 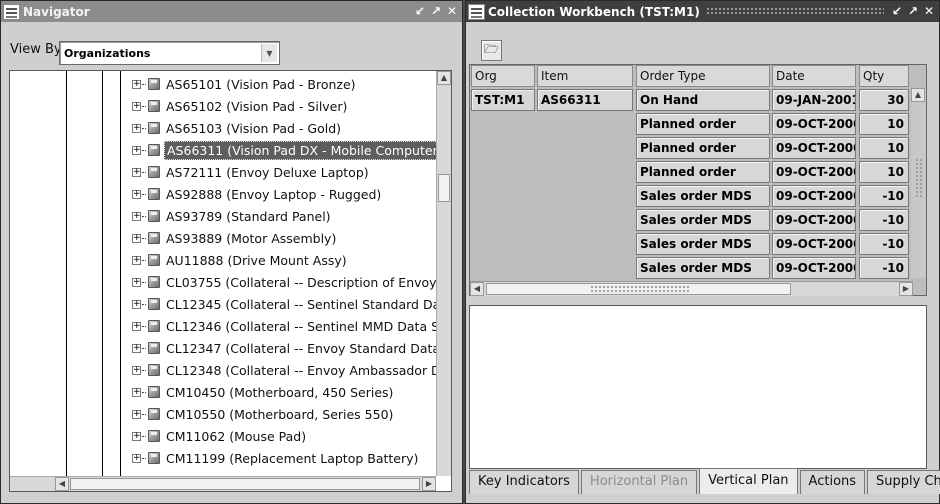 I want to click on tab-key-indicators: Key Indicators, so click(x=524, y=482).